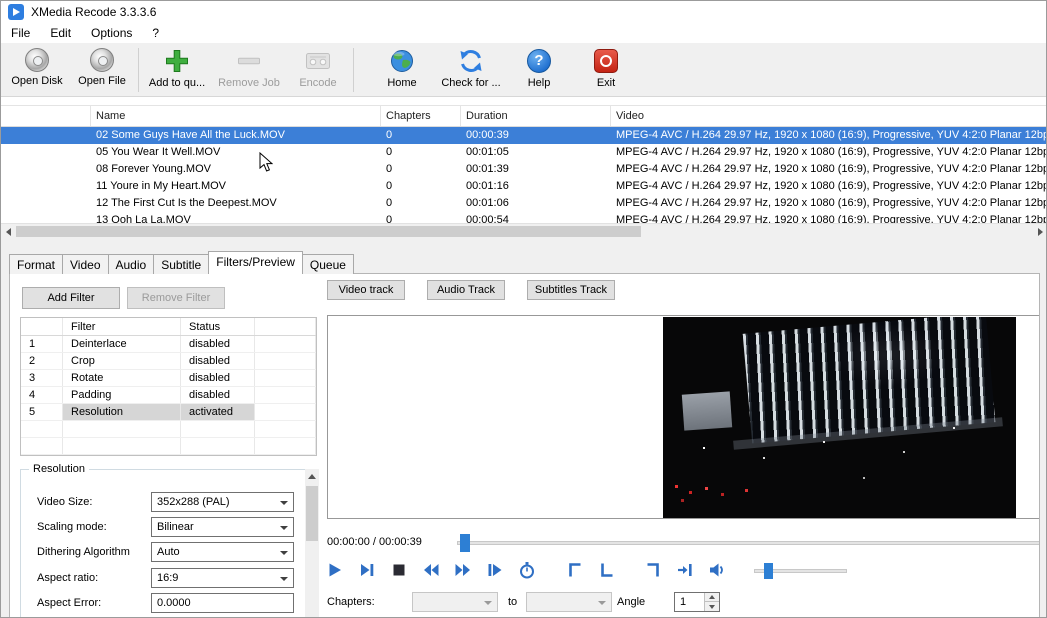  I want to click on tab-audio: Audio, so click(131, 264).